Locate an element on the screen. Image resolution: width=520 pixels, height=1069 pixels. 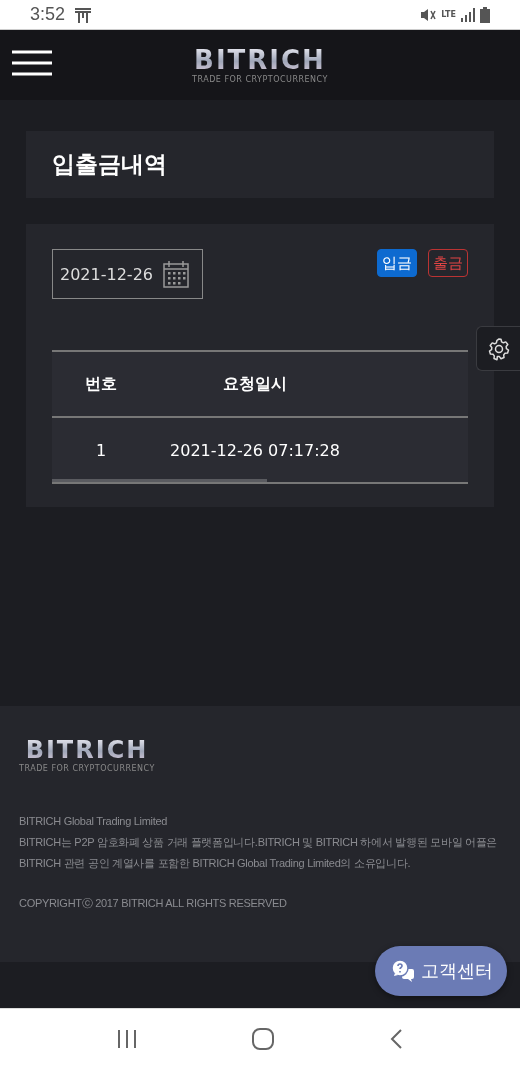
date-value: 2021-12-26 is located at coordinates (106, 274).